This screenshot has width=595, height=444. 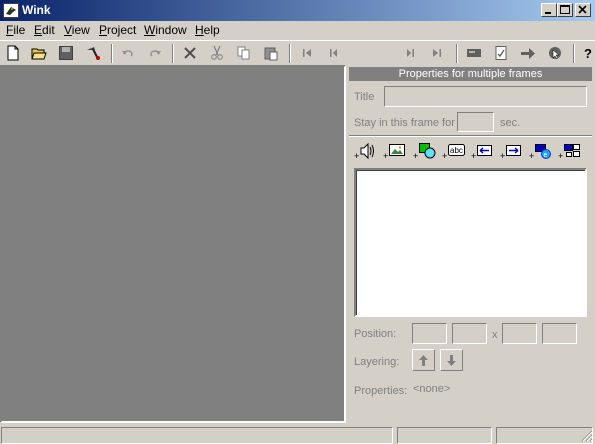 I want to click on last-frame-icon, so click(x=437, y=53).